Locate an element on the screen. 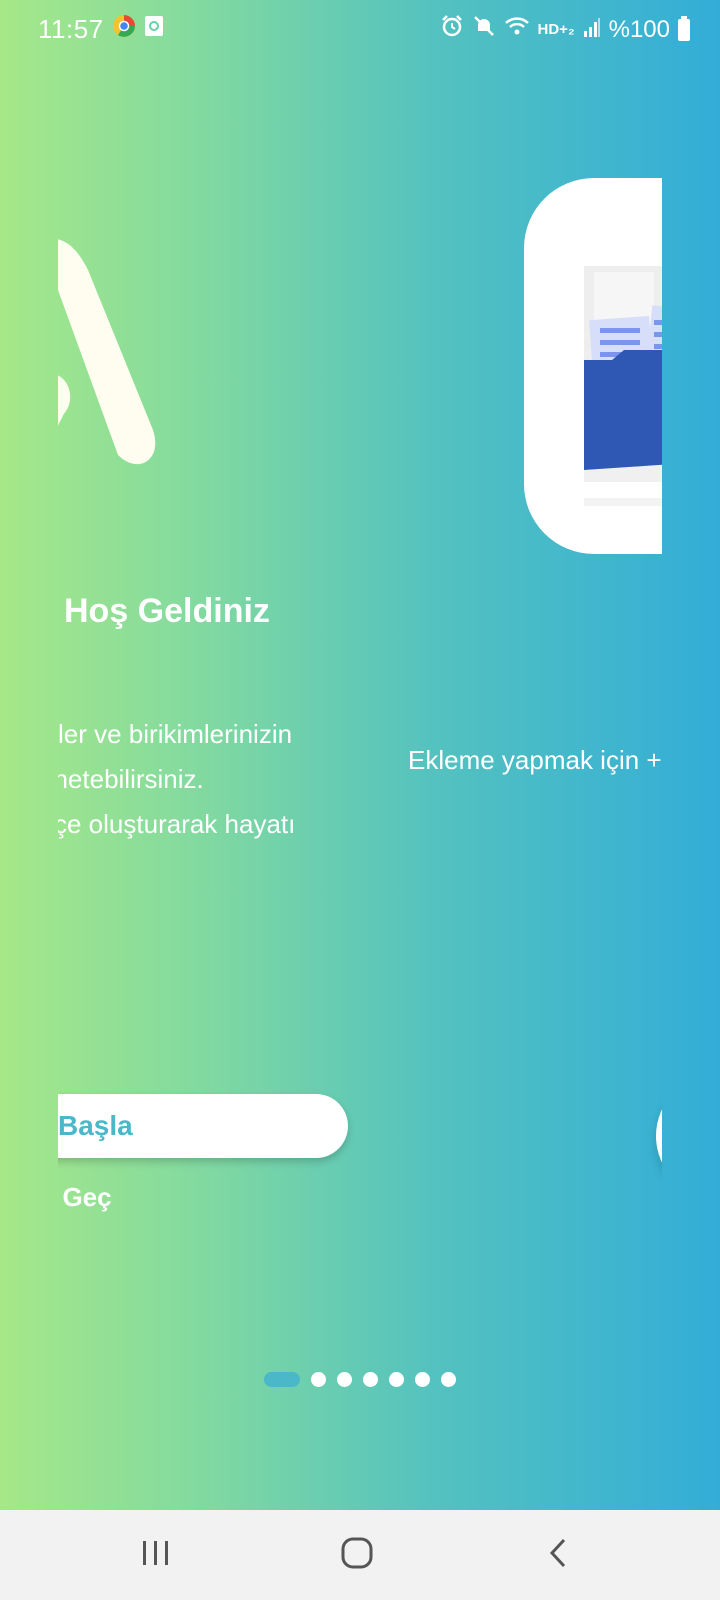  home-icon is located at coordinates (357, 1553).